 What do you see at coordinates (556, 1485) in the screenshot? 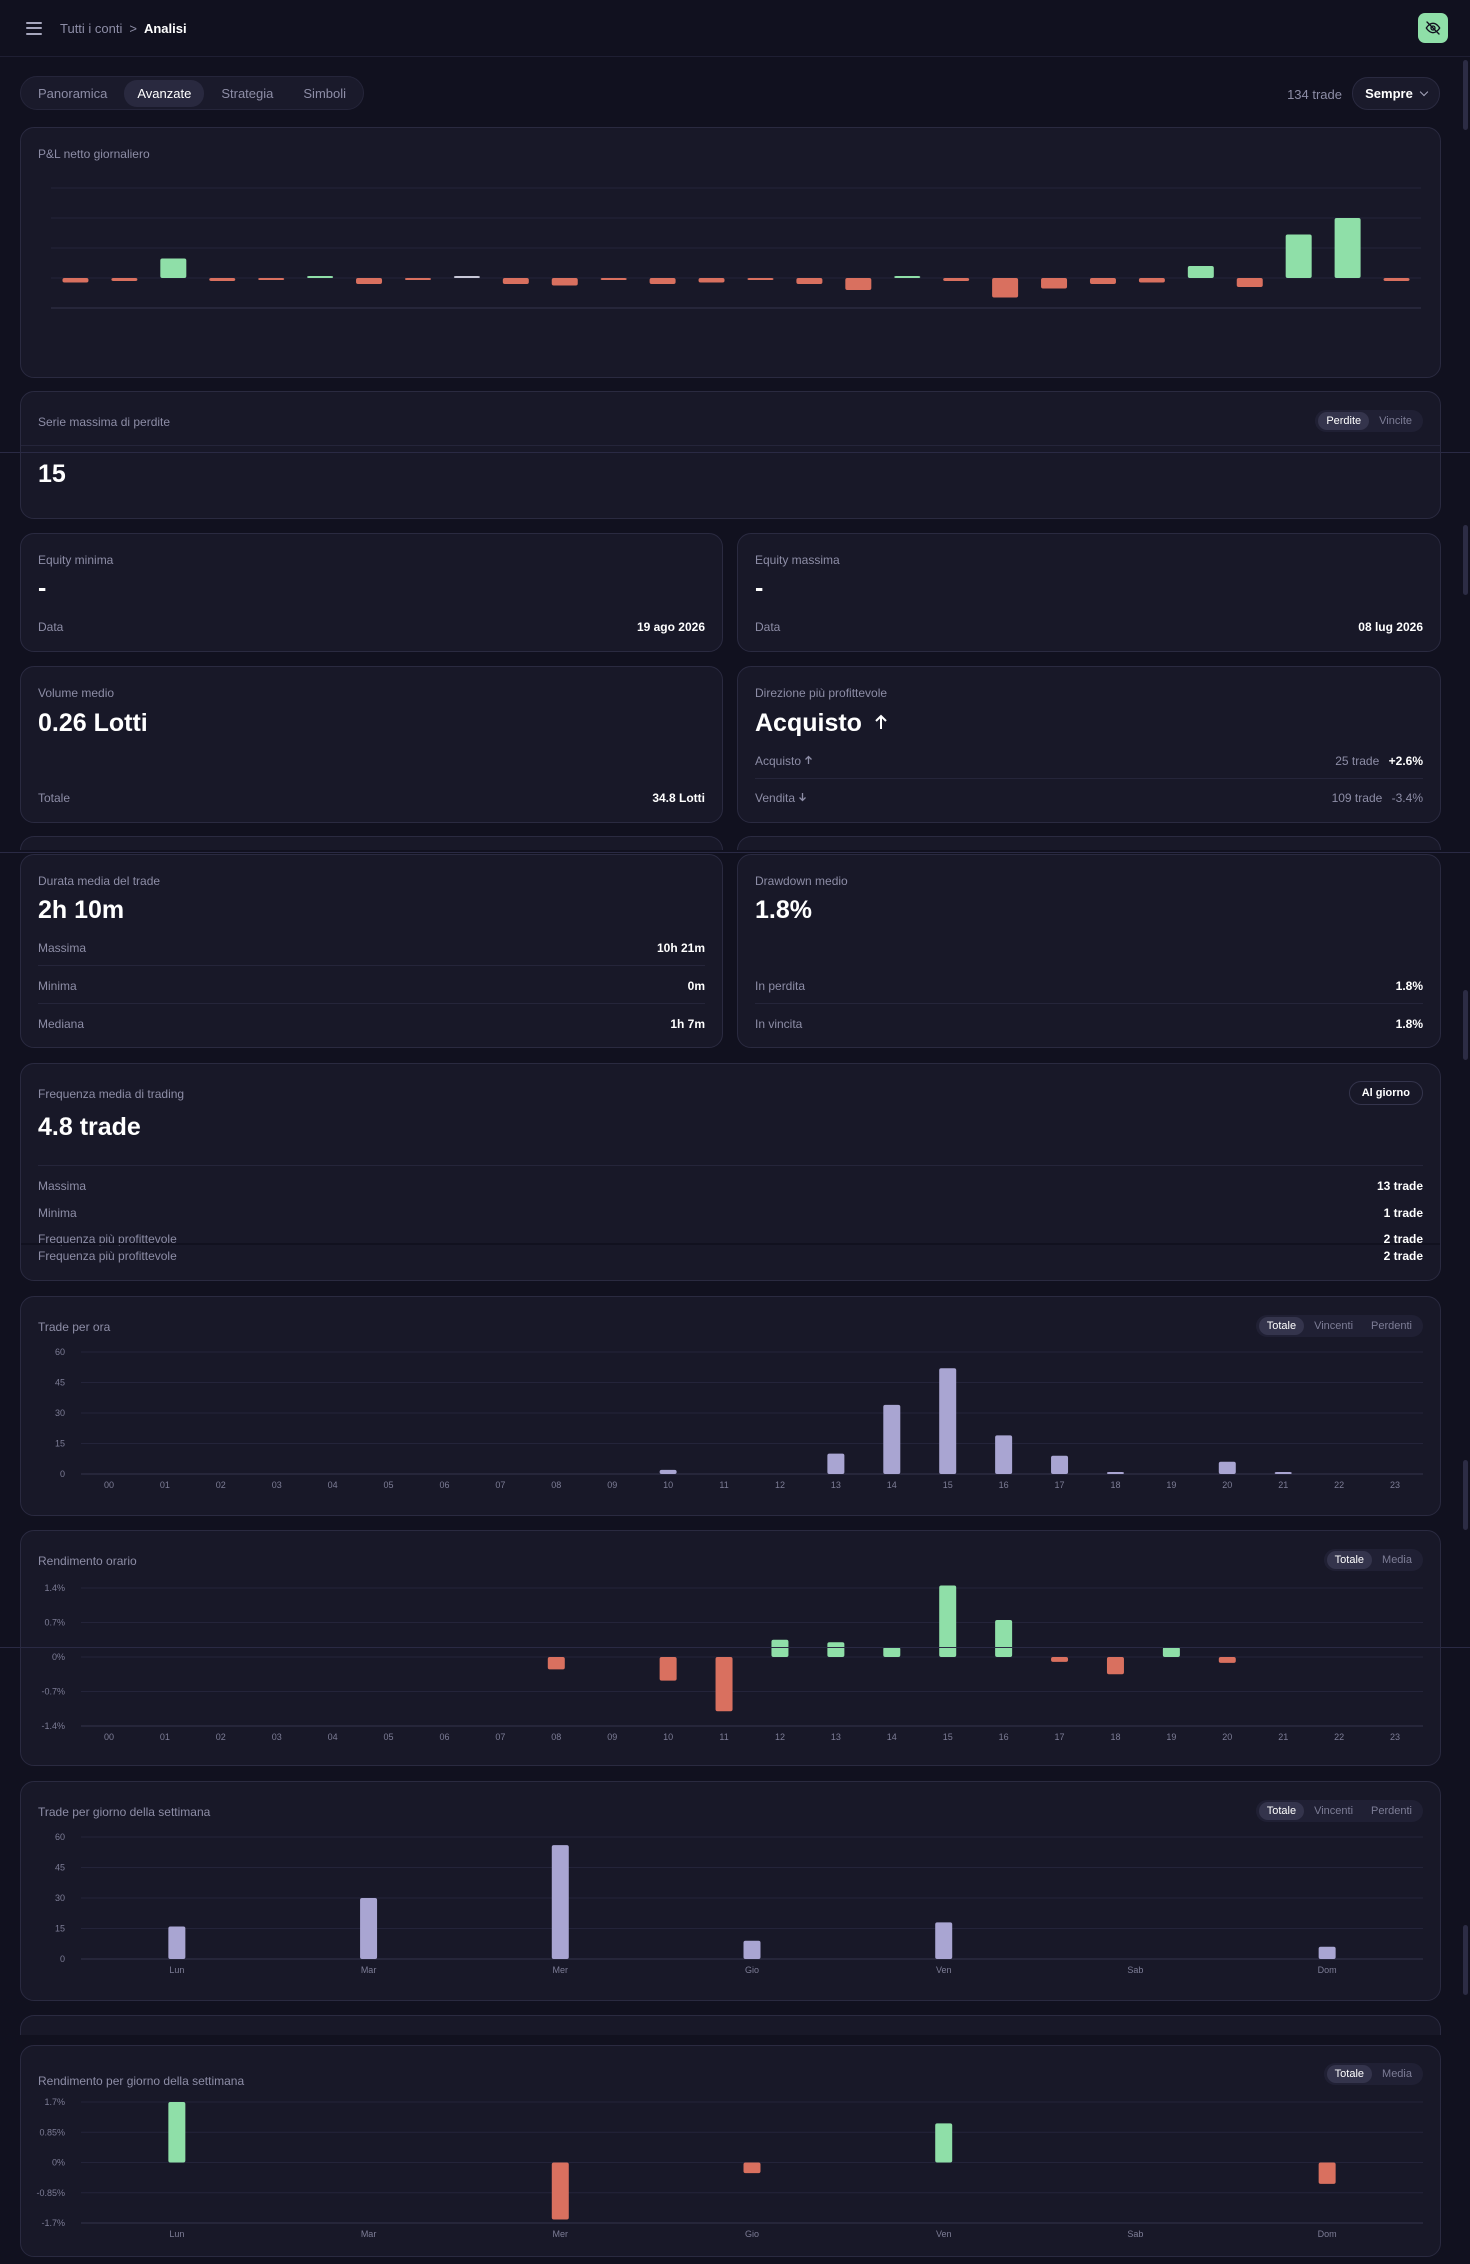
I see `x-tick-label: 08` at bounding box center [556, 1485].